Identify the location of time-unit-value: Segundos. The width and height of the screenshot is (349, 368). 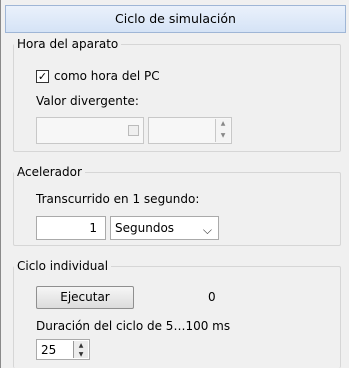
(145, 228).